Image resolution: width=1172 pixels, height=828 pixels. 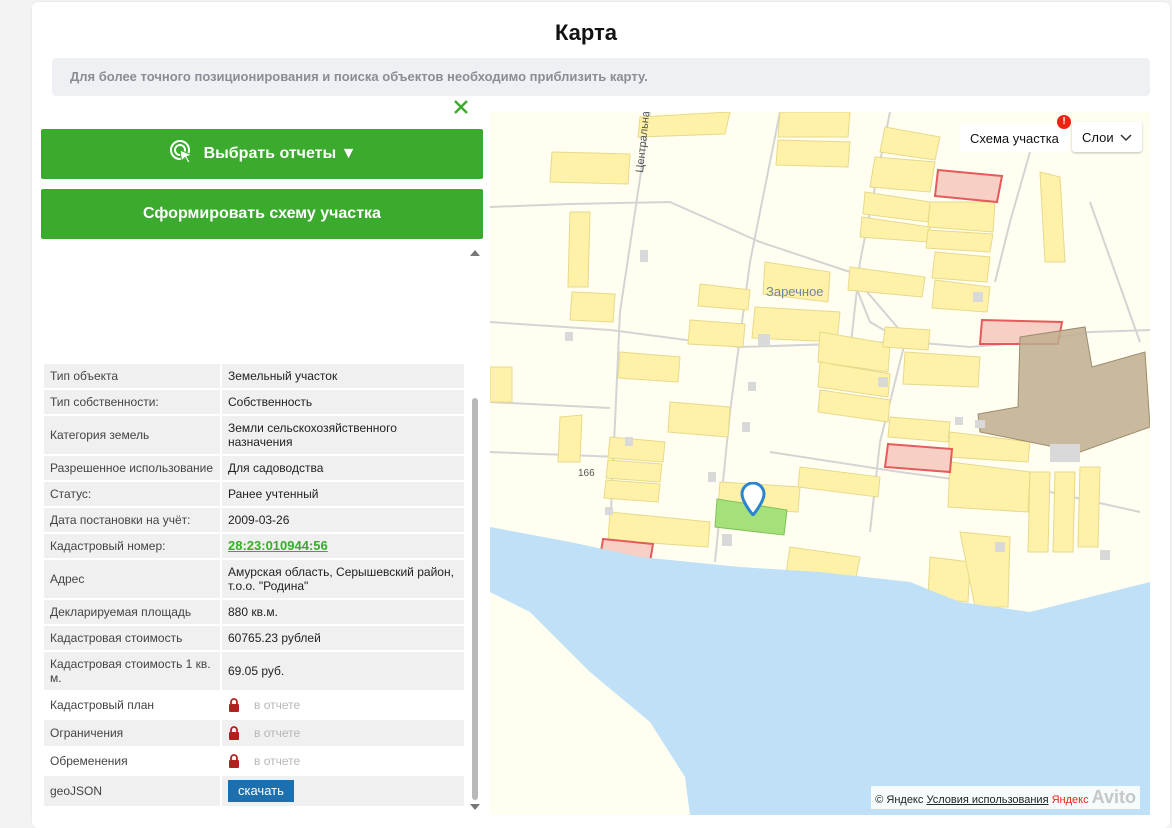 I want to click on form-scheme-label: Сформировать схему участка, so click(x=262, y=213).